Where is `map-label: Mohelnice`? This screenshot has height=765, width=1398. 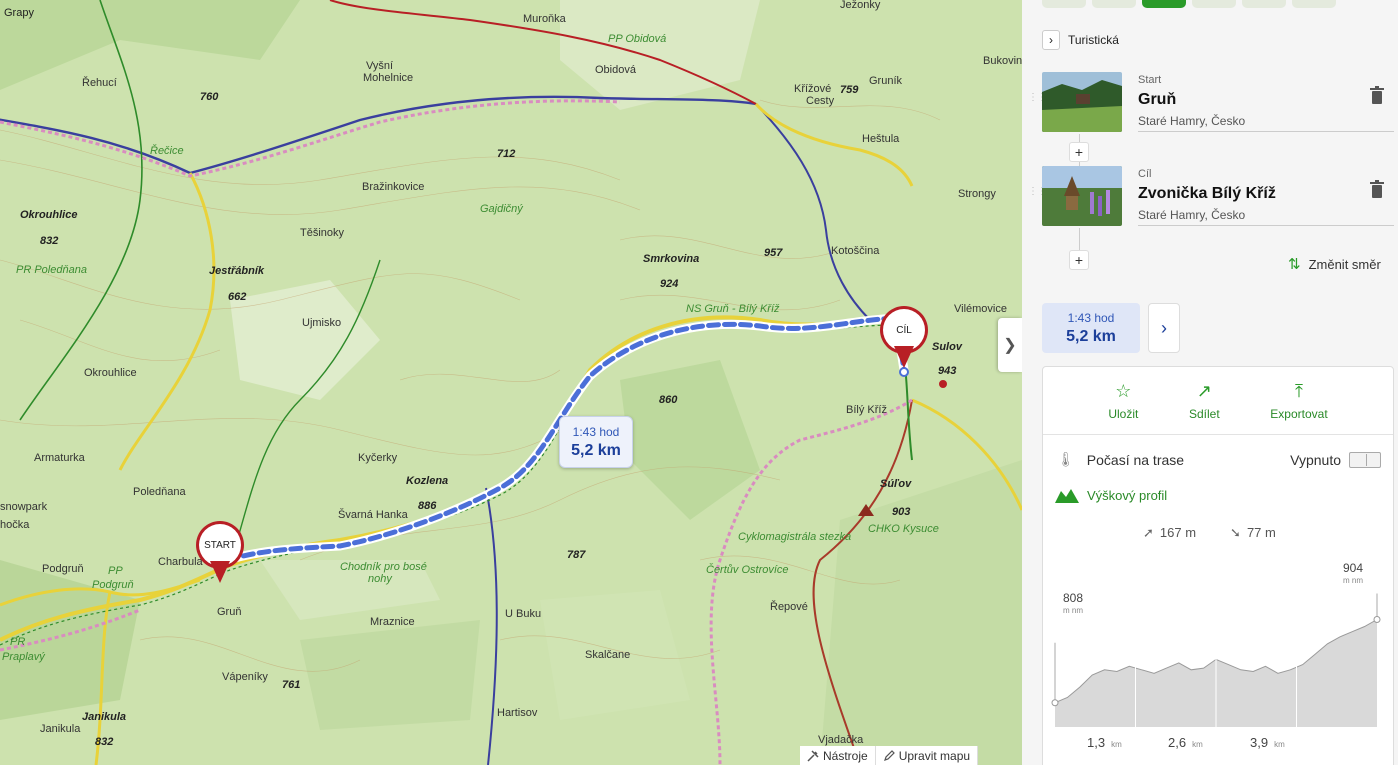 map-label: Mohelnice is located at coordinates (388, 78).